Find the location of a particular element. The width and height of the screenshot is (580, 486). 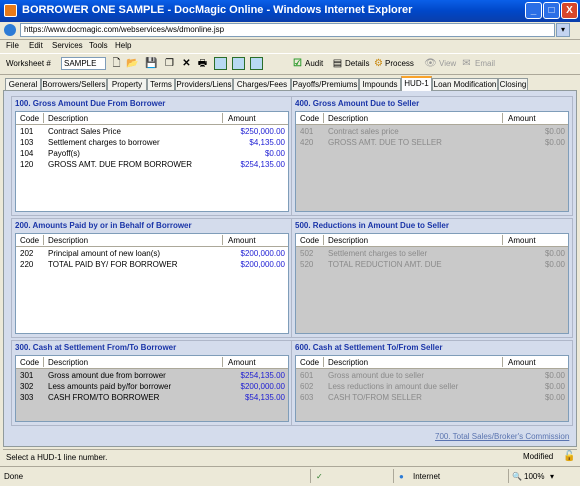

menu-edit: Edit is located at coordinates (36, 46).